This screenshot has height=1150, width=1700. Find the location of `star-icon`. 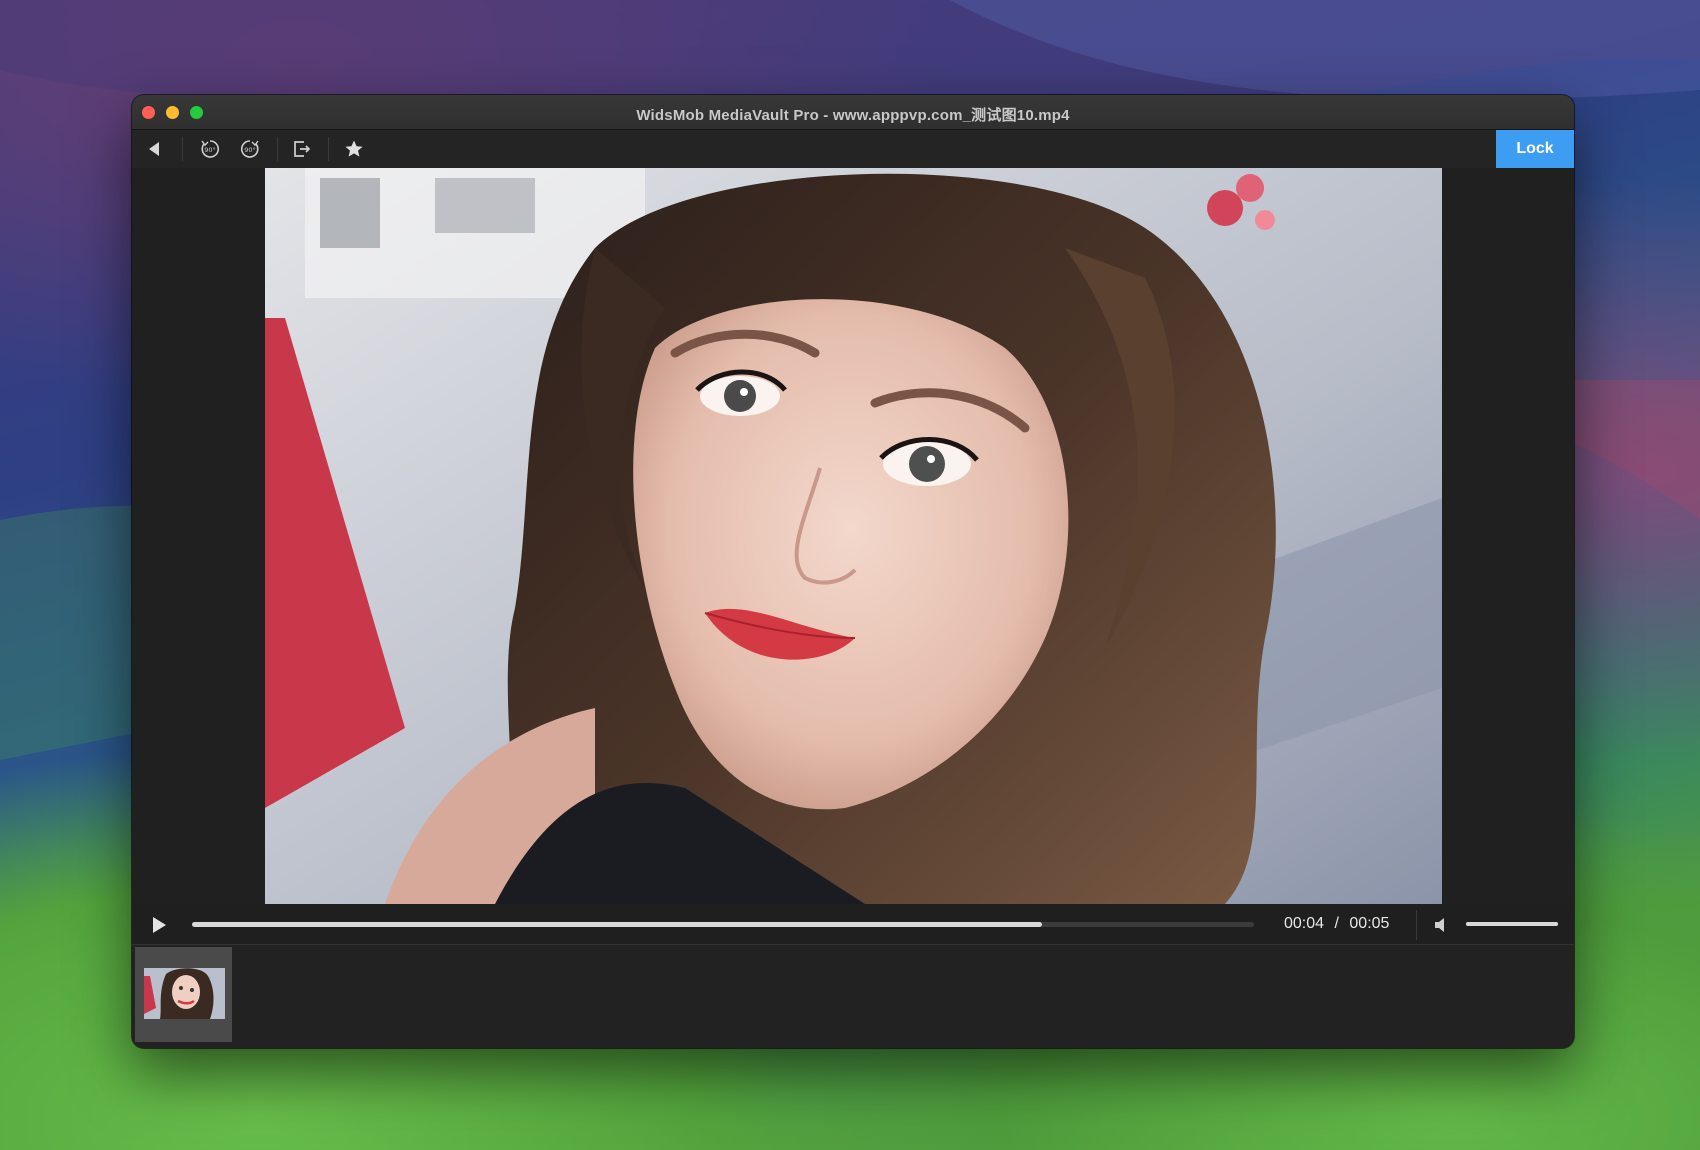

star-icon is located at coordinates (354, 148).